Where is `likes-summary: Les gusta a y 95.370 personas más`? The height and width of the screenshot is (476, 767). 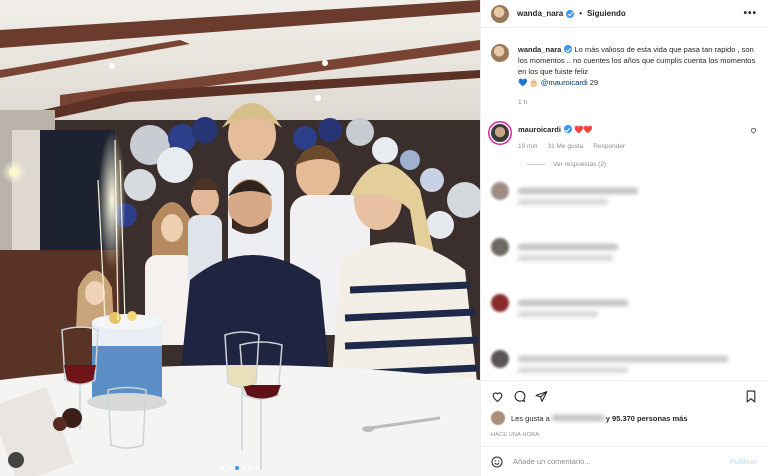
likes-summary: Les gusta a y 95.370 personas más is located at coordinates (624, 418).